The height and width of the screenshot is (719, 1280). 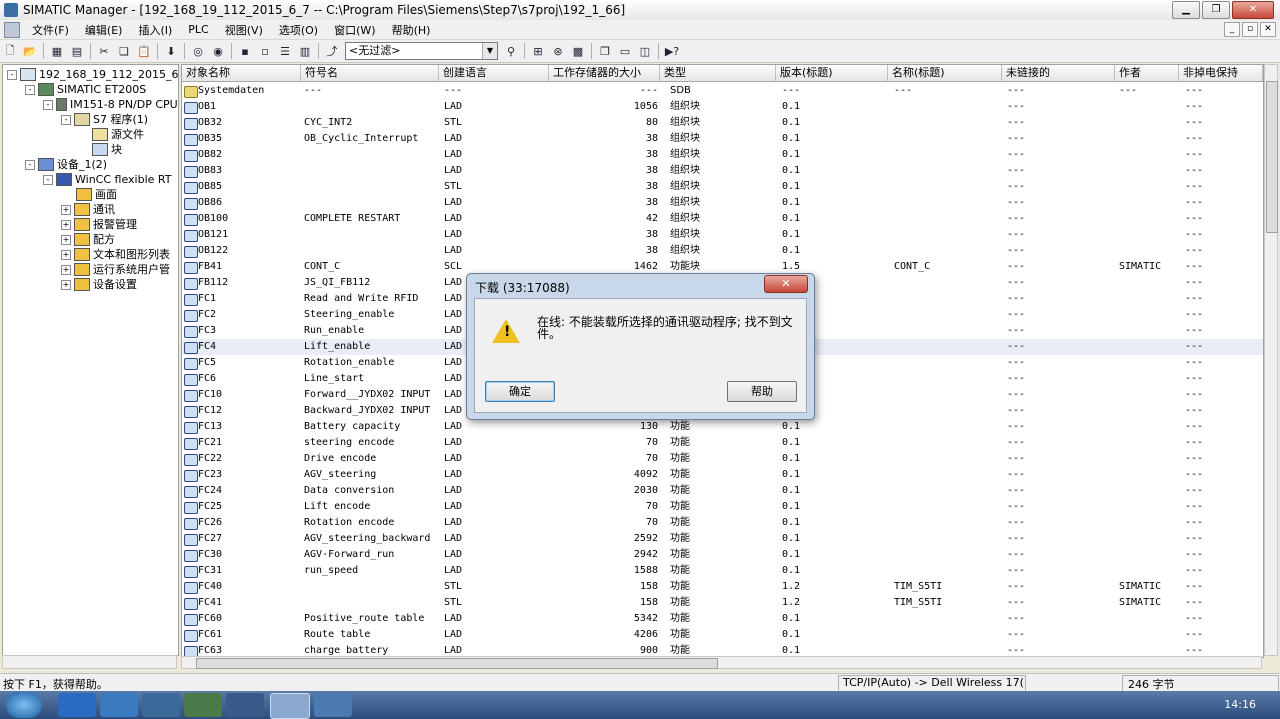 What do you see at coordinates (722, 107) in the screenshot?
I see `table-row: OB1 LAD 1056 组织块 0.1 --- ---` at bounding box center [722, 107].